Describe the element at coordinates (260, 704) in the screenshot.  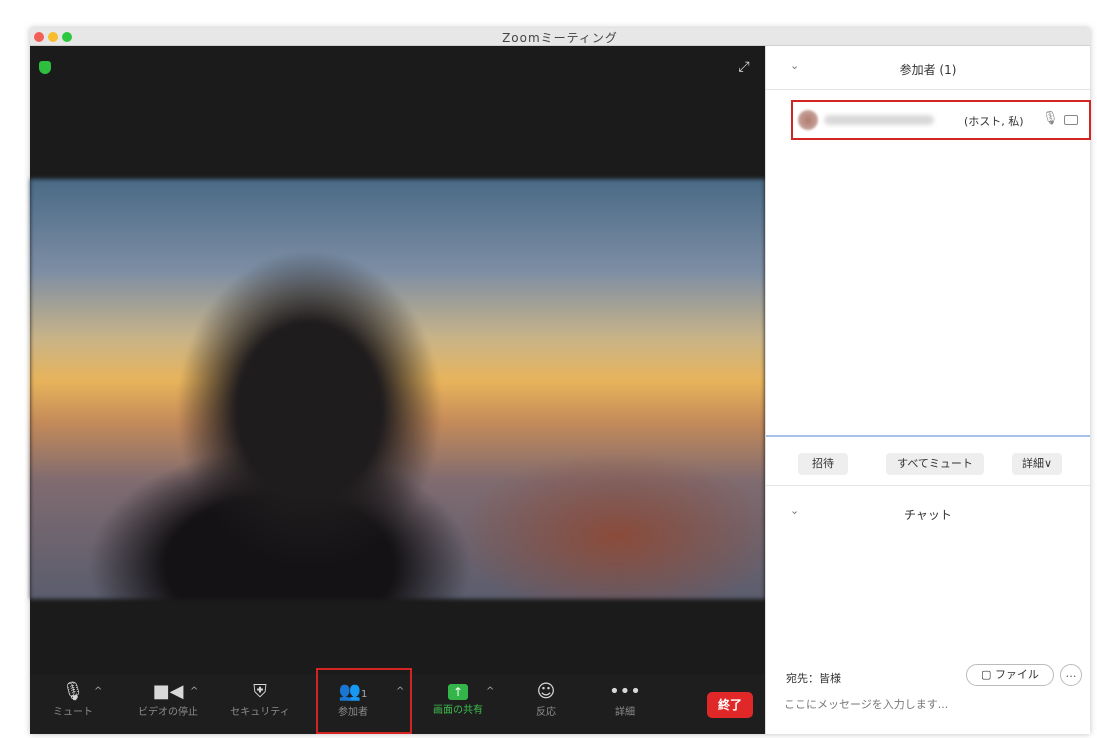
I see `security-button: ⛨ セキュリティ` at that location.